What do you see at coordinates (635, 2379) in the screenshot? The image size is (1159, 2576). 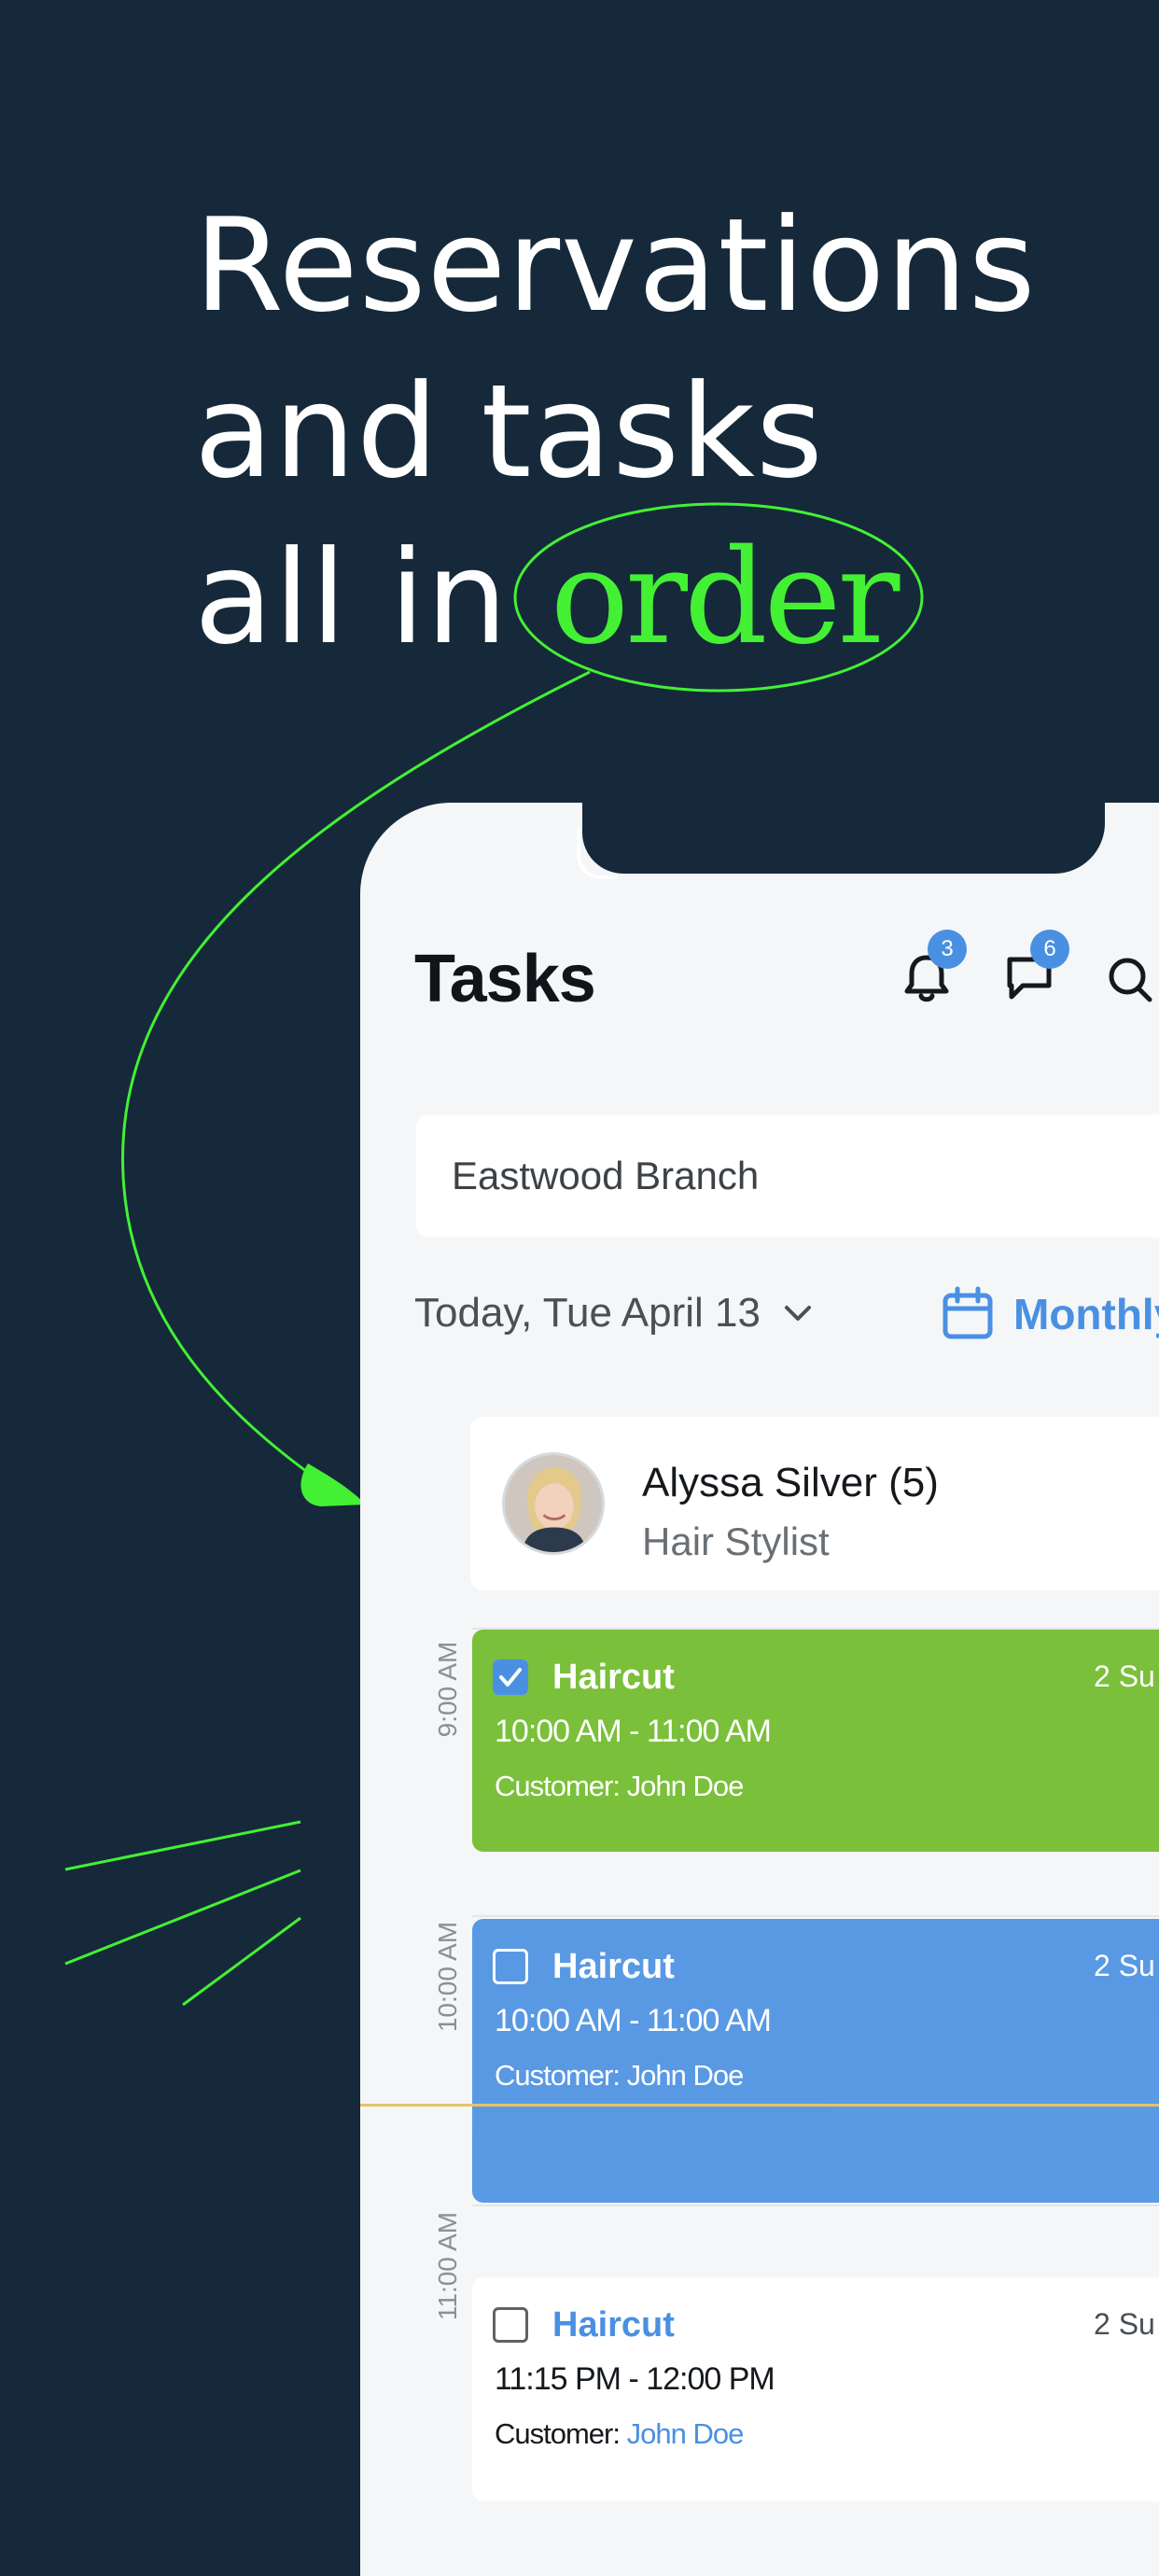 I see `task-time: 11:15 PM - 12:00 PM` at bounding box center [635, 2379].